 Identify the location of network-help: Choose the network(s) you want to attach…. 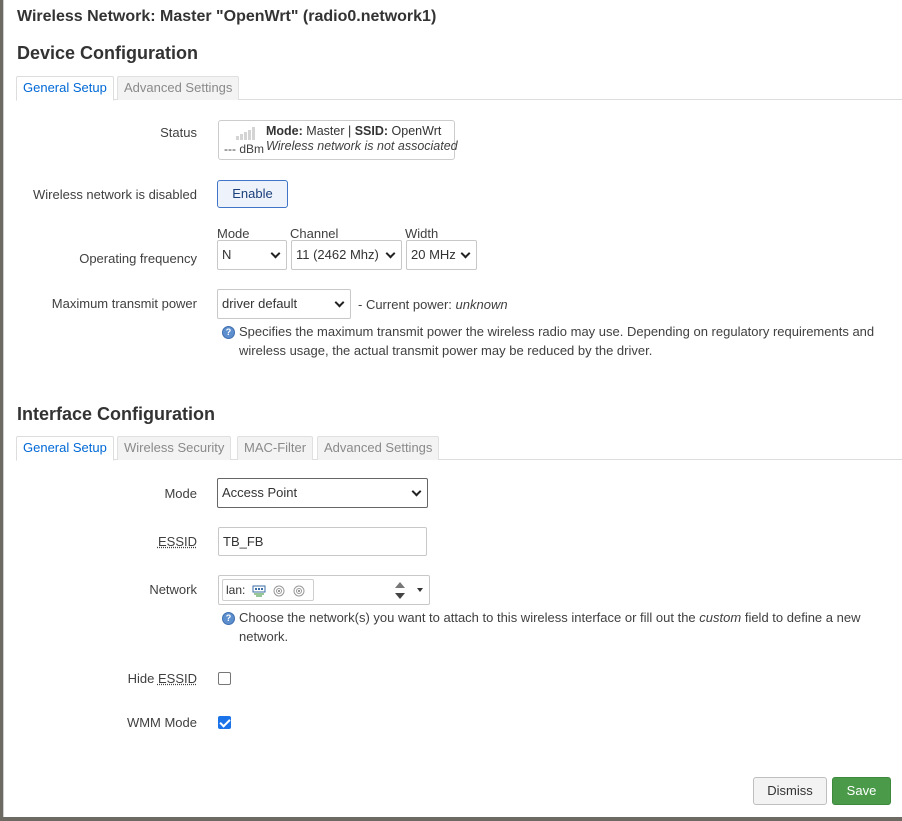
(550, 627).